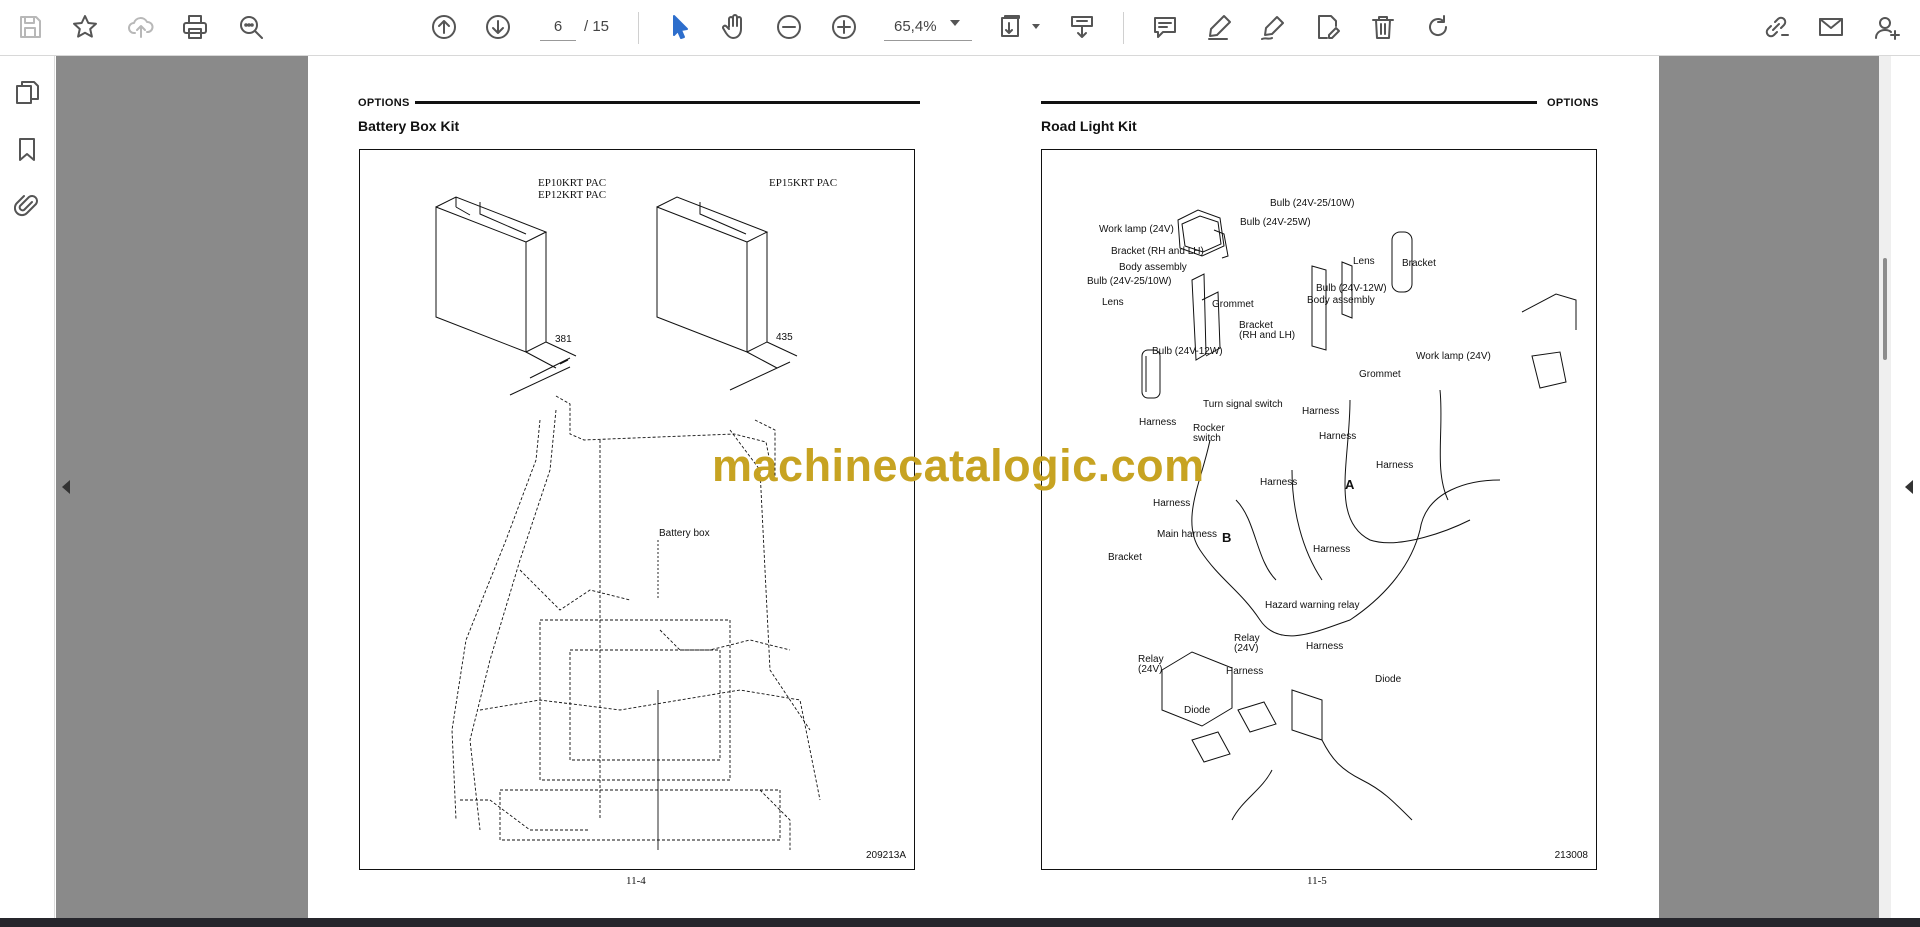 This screenshot has width=1920, height=927. Describe the element at coordinates (1321, 411) in the screenshot. I see `callout-harness-1: Harness` at that location.